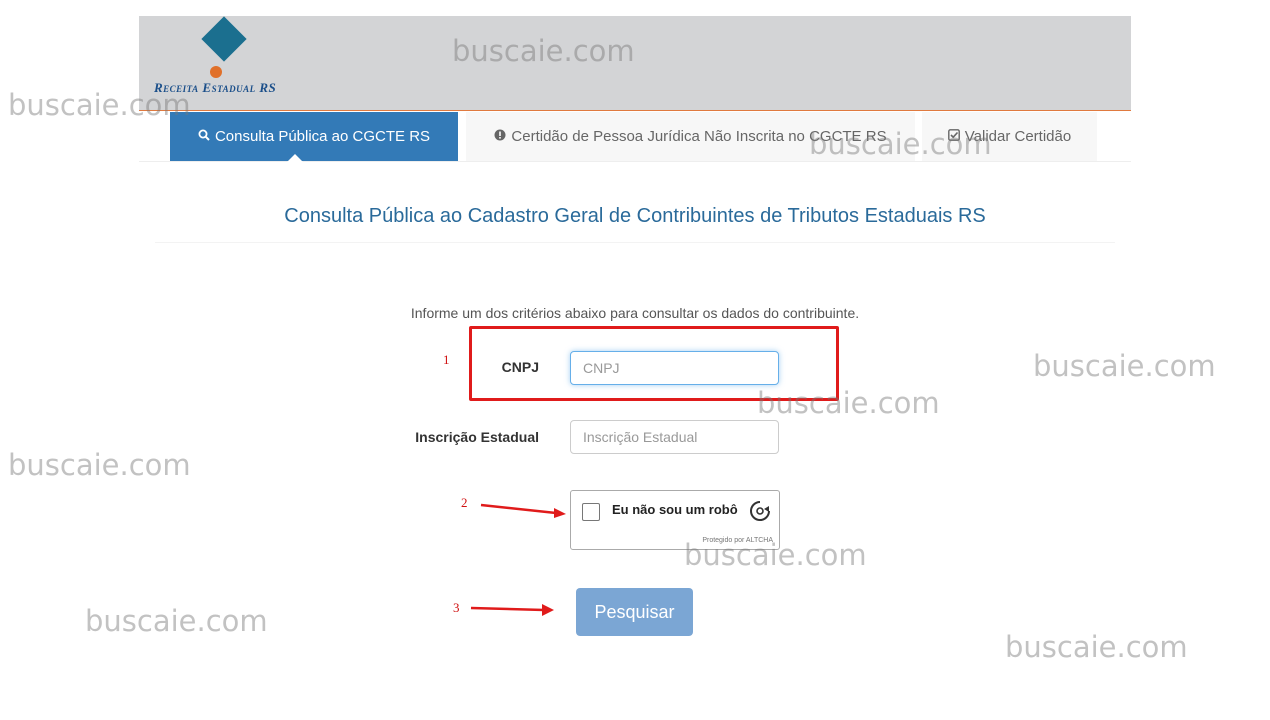  What do you see at coordinates (322, 136) in the screenshot?
I see `tab-label: Consulta Pública ao CGCTE RS` at bounding box center [322, 136].